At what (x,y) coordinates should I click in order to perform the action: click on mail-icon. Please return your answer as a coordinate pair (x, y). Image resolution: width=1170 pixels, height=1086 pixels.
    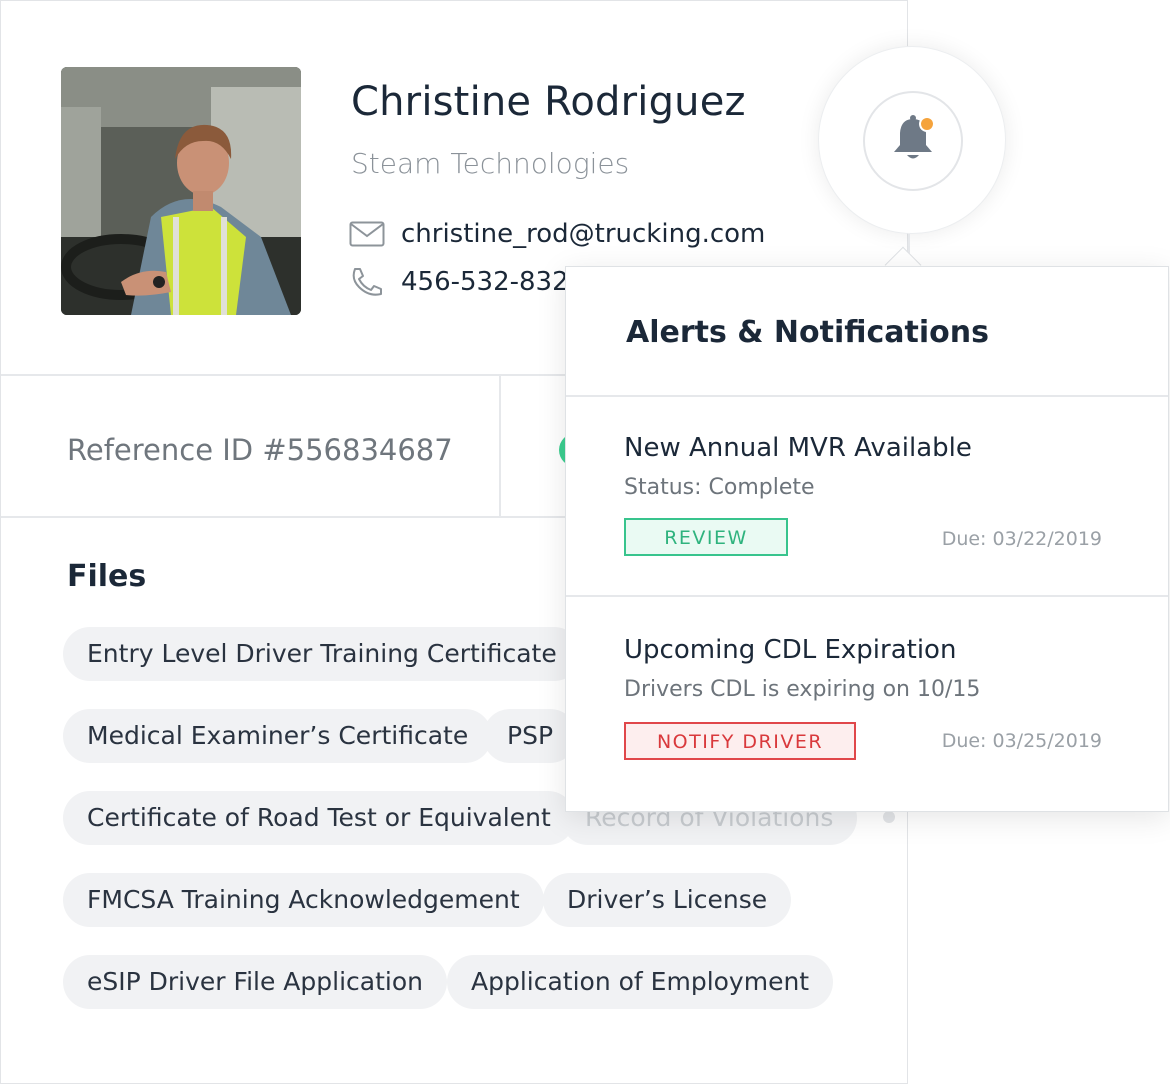
    Looking at the image, I should click on (367, 234).